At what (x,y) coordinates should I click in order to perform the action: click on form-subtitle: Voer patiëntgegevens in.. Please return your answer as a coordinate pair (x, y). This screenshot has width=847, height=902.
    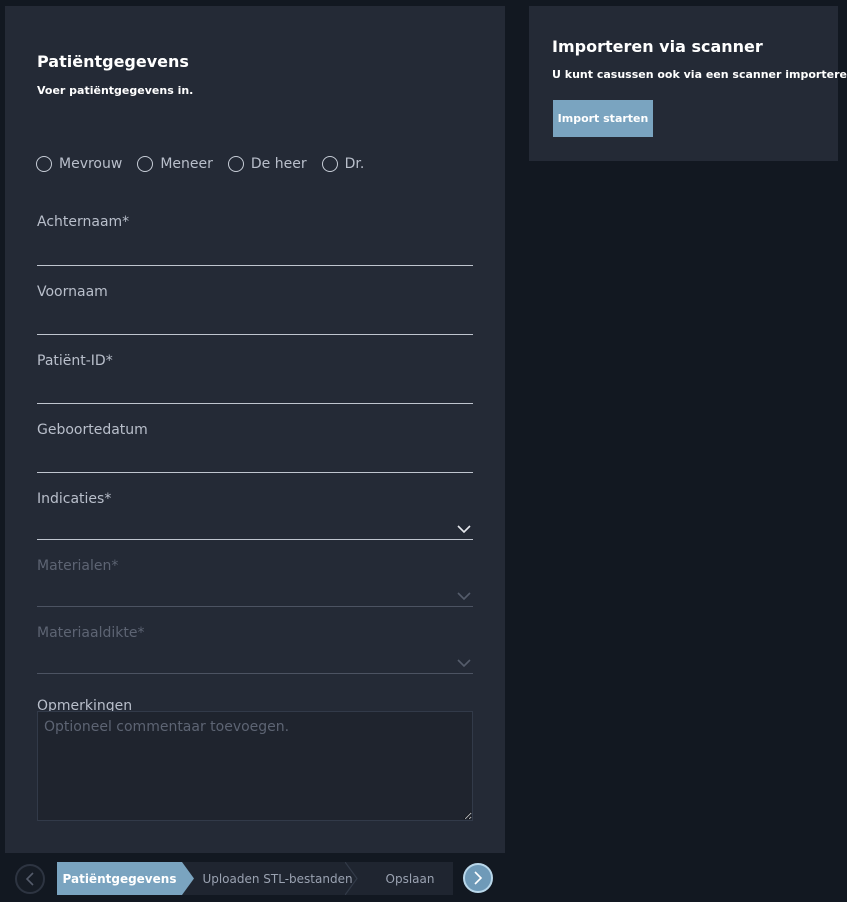
    Looking at the image, I should click on (115, 90).